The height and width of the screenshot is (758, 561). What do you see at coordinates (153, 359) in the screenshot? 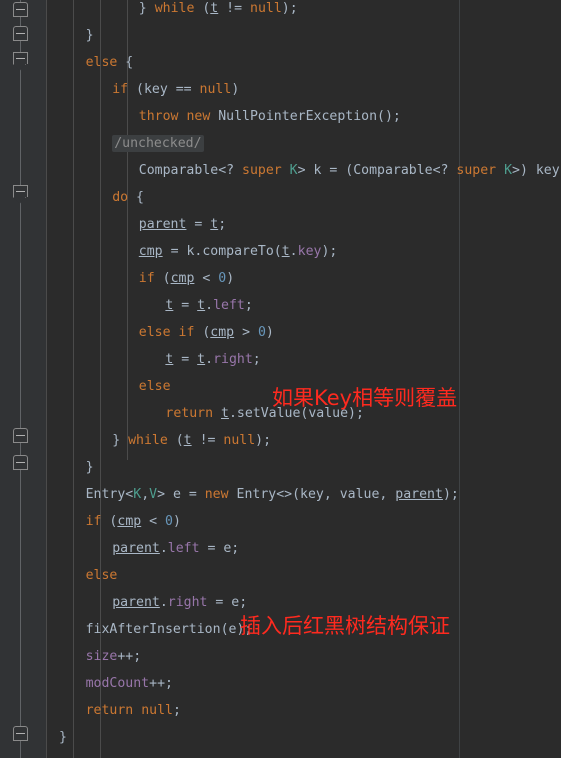
I see `code-line: t = t.right;` at bounding box center [153, 359].